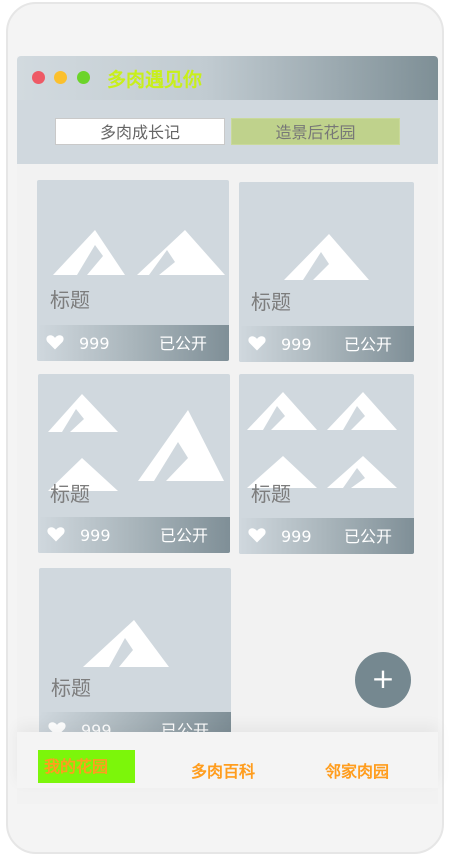 This screenshot has width=454, height=860. What do you see at coordinates (227, 132) in the screenshot?
I see `tab-bar: 多肉成长记 造景后花园` at bounding box center [227, 132].